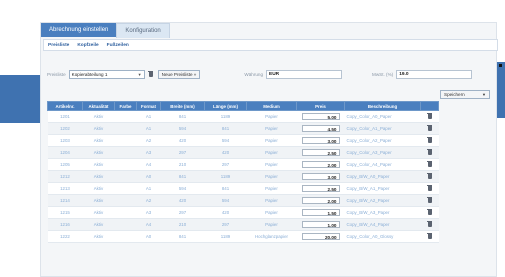  What do you see at coordinates (148, 106) in the screenshot?
I see `col-header-format: Format` at bounding box center [148, 106].